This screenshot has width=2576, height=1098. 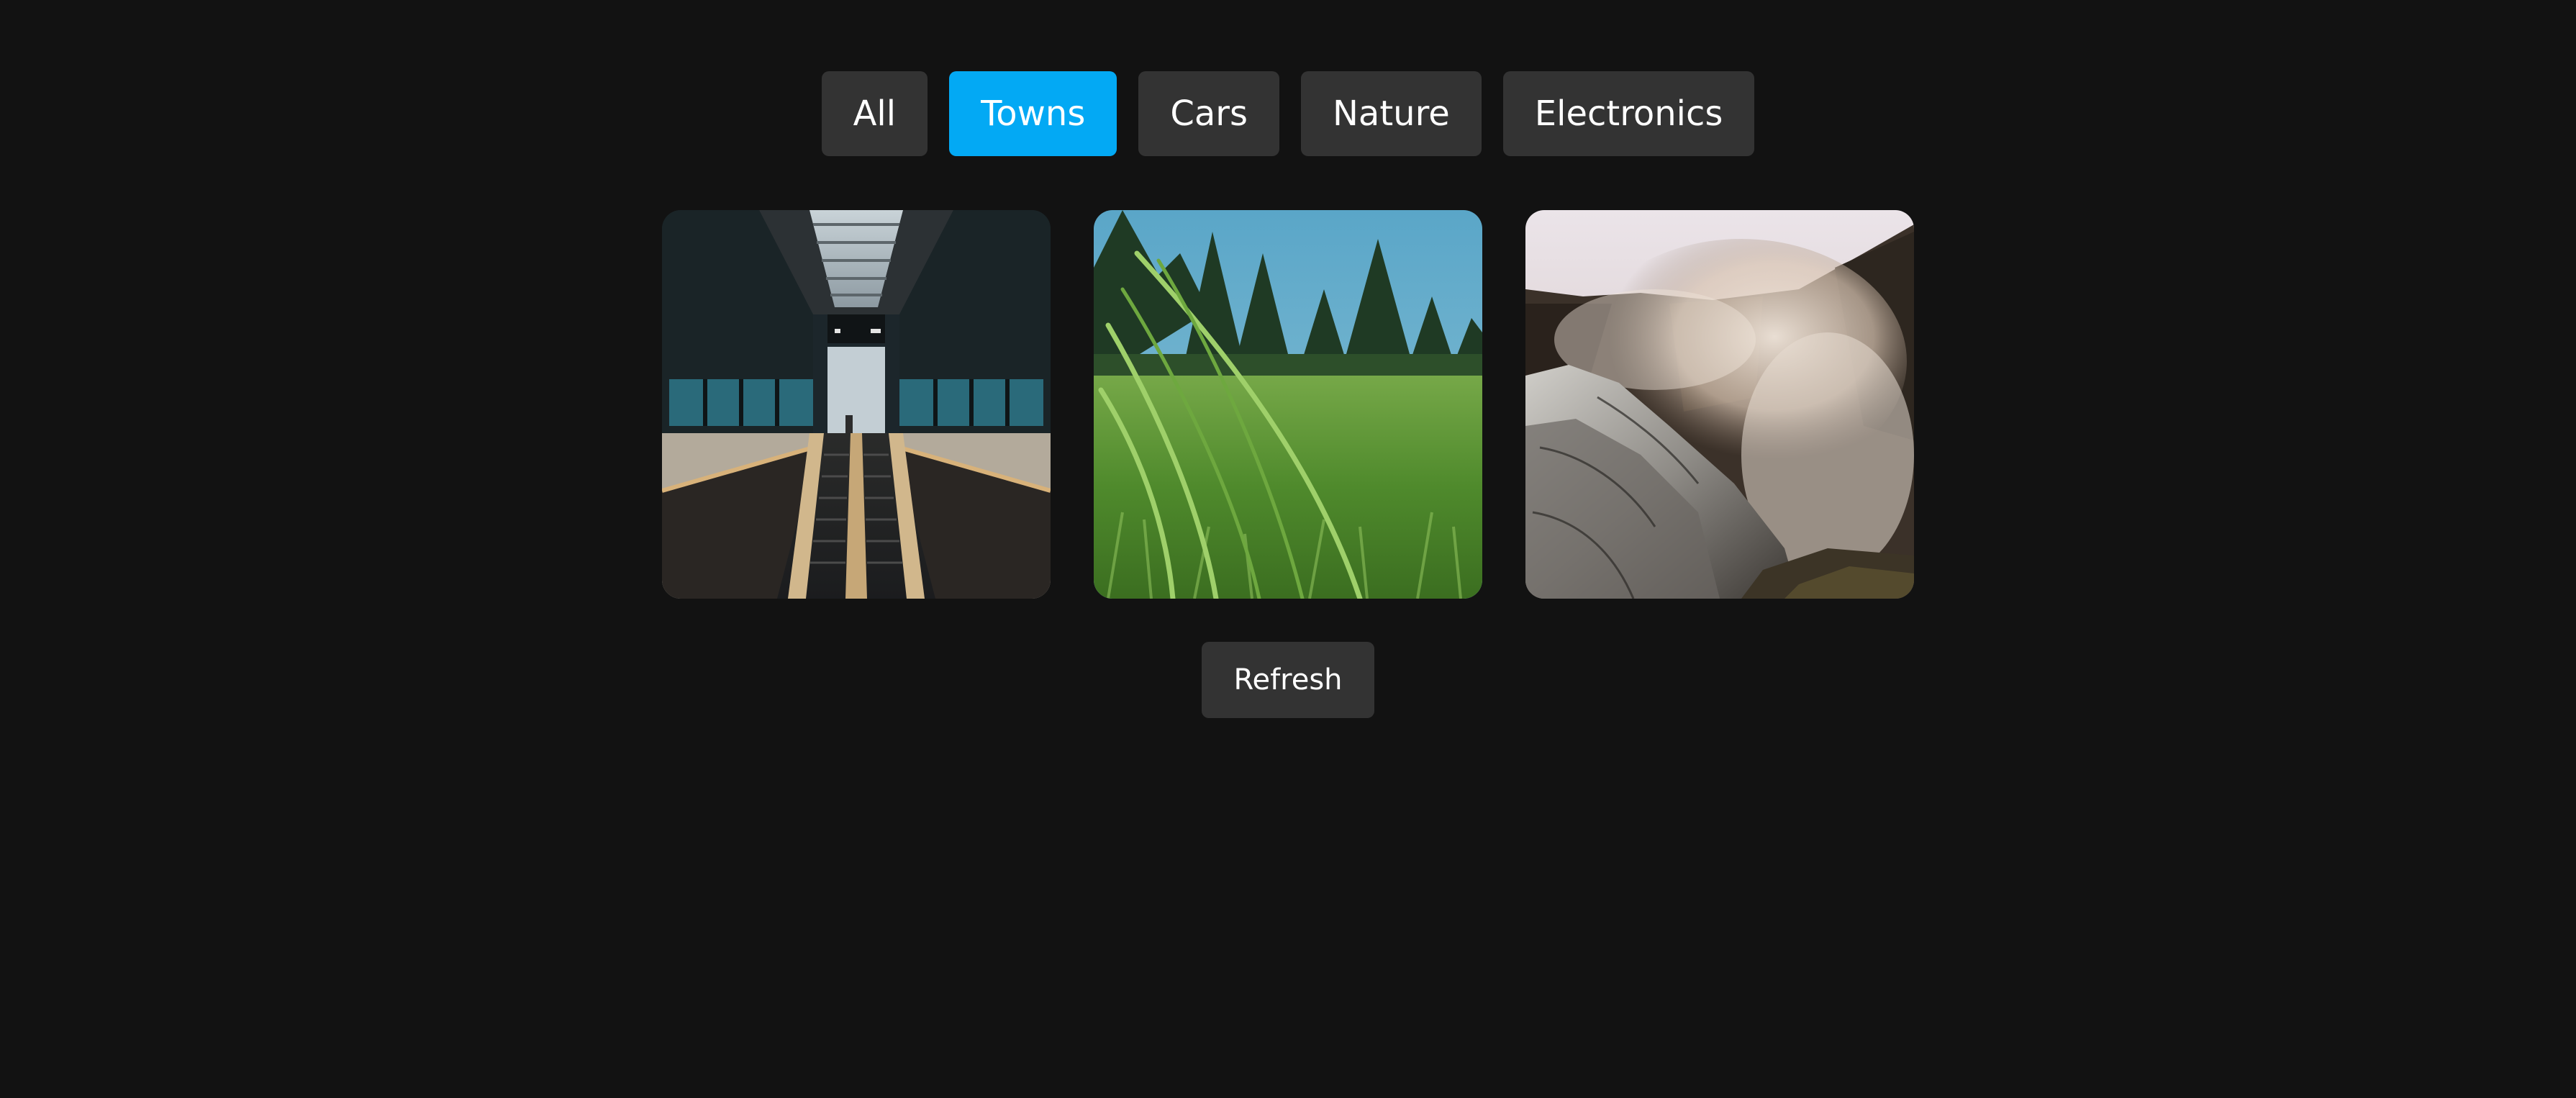 I want to click on escalator-station-photo, so click(x=856, y=404).